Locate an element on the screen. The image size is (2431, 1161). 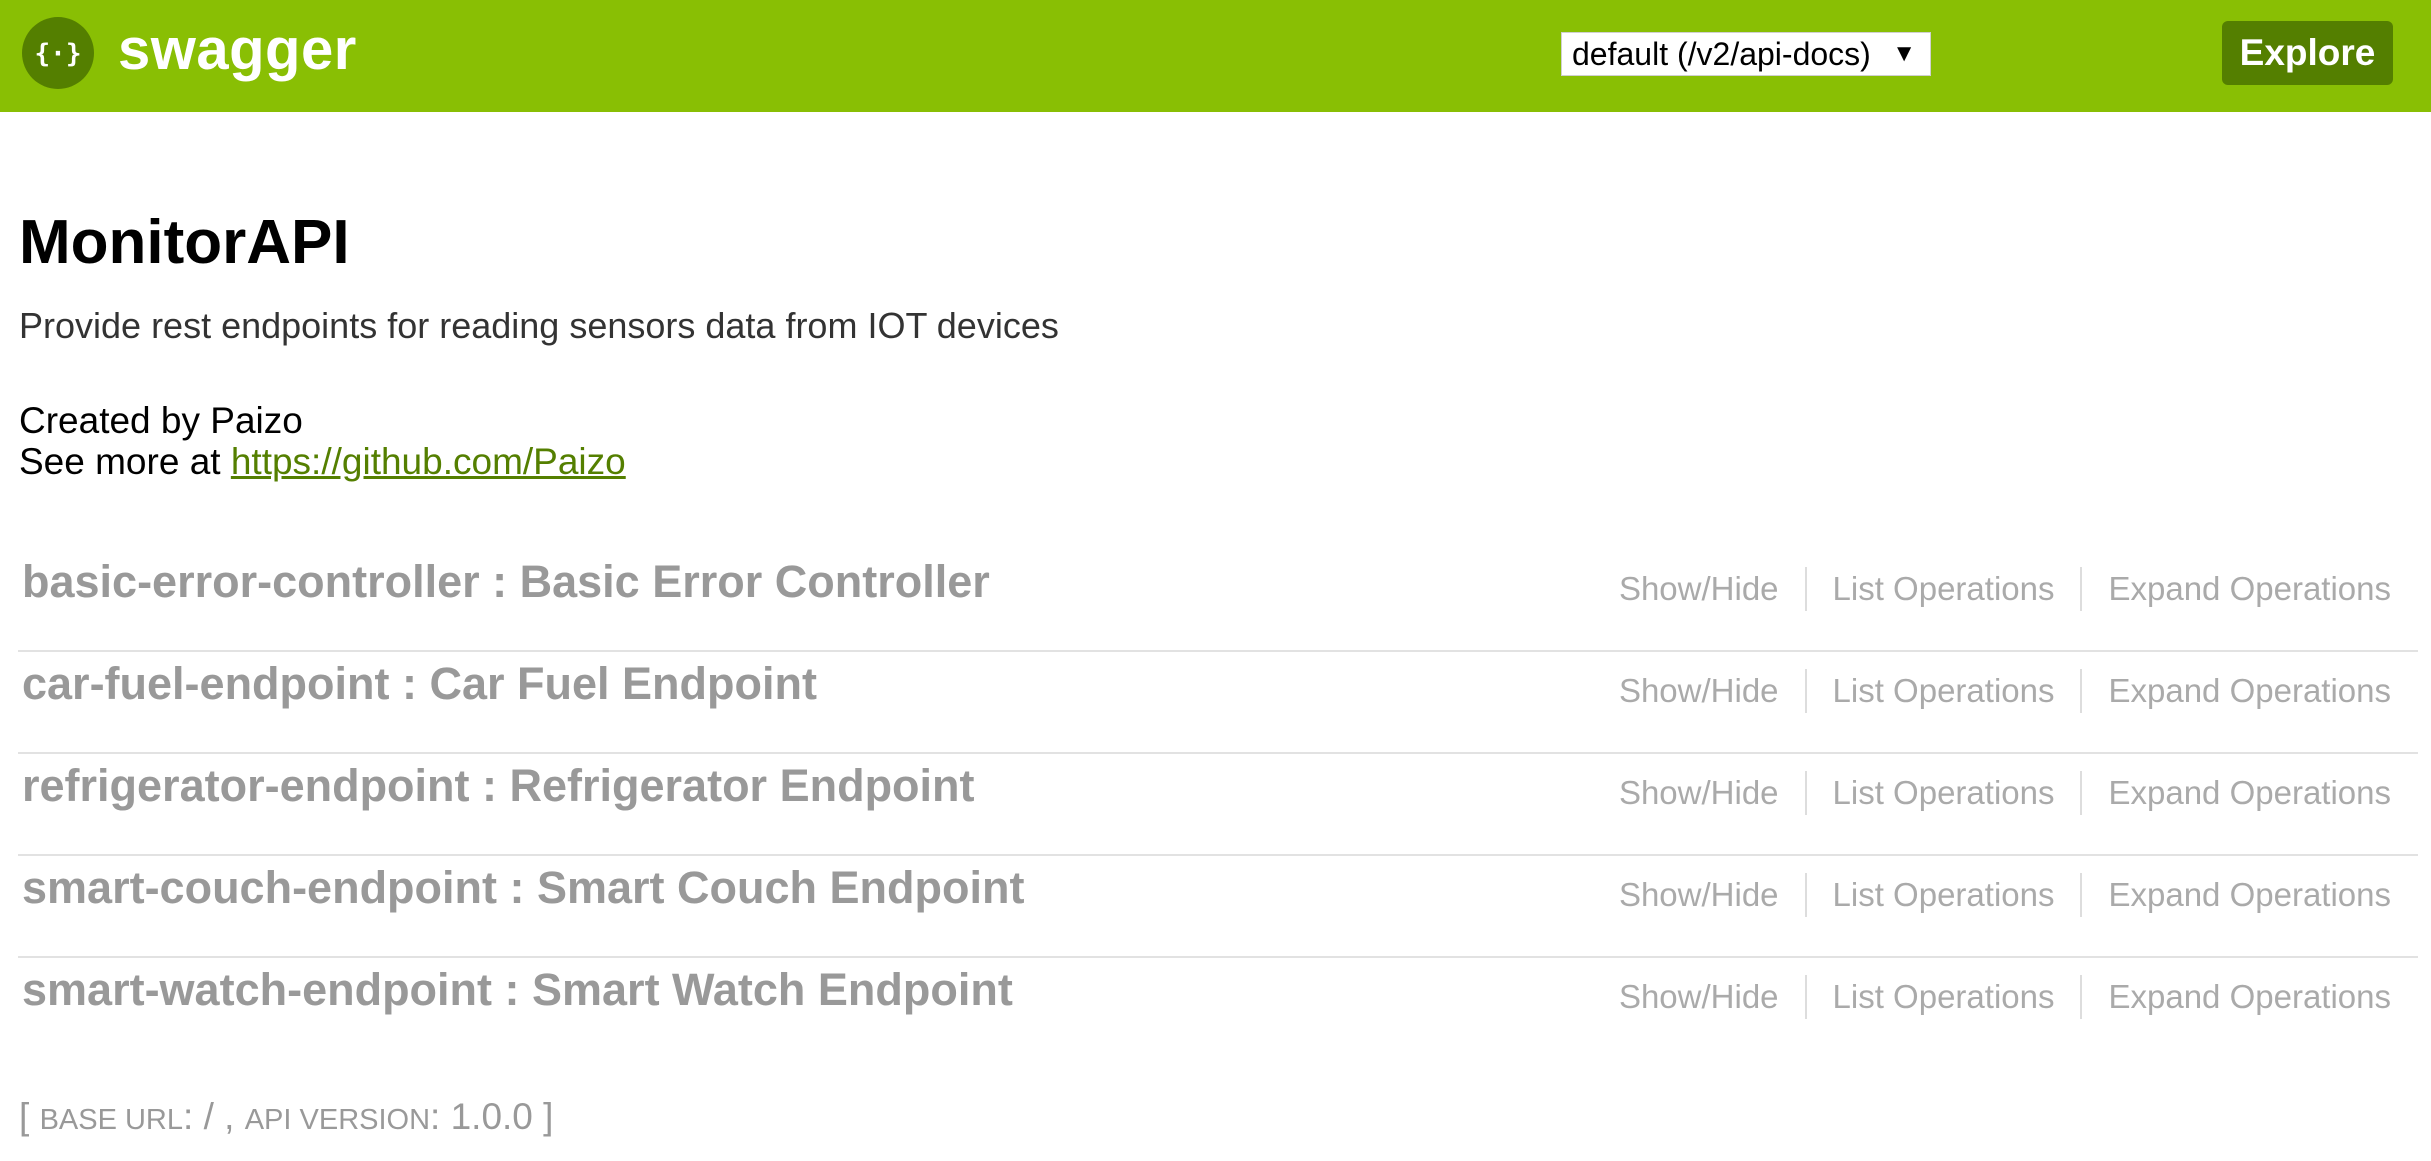
dropdown-caret-icon: ▼ is located at coordinates (1904, 53).